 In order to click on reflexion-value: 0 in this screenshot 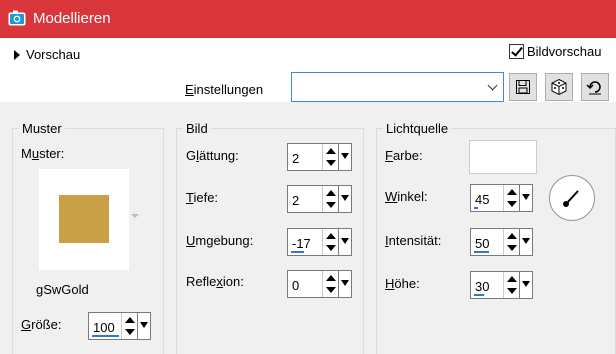, I will do `click(295, 285)`.